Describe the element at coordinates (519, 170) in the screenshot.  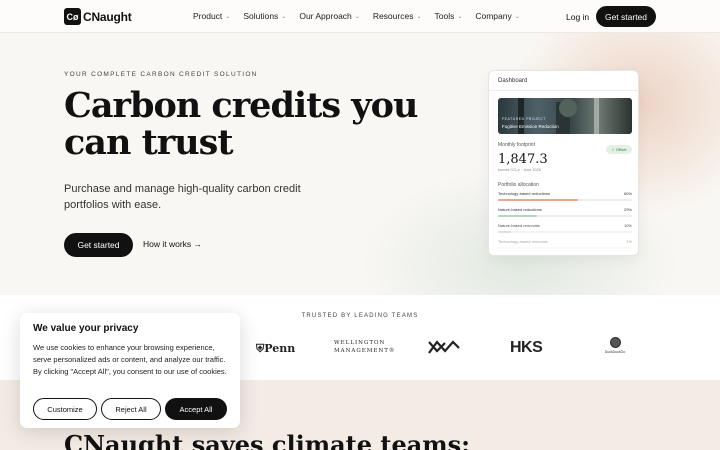
I see `footprint-unit: tonnes CO₂e · June 2026` at that location.